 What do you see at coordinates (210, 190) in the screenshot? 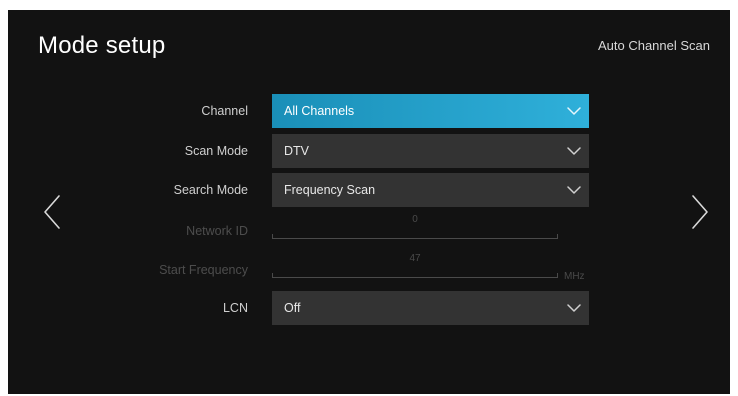
I see `search-mode-label: Search Mode` at bounding box center [210, 190].